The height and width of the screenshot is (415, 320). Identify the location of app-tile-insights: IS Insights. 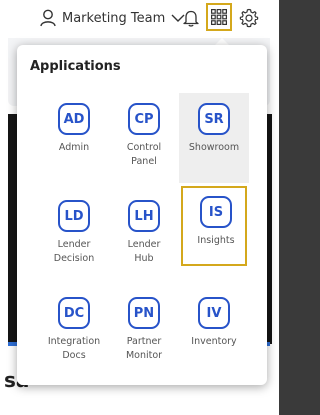
(214, 226).